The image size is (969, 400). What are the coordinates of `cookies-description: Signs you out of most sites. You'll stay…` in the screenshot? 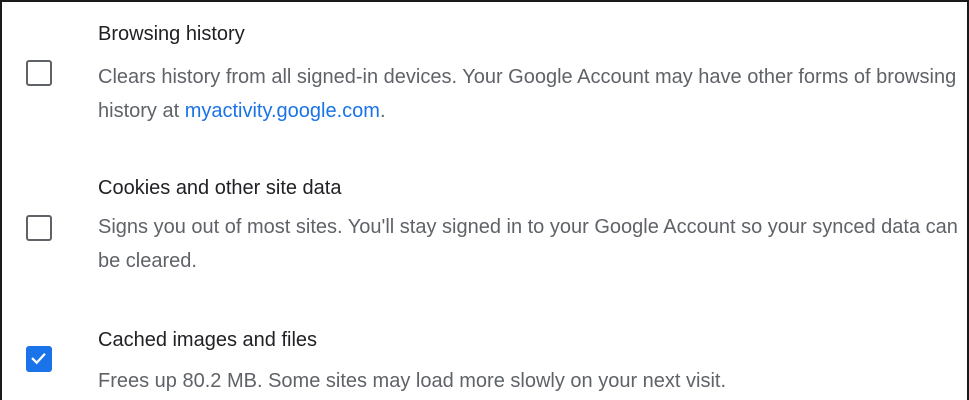 It's located at (528, 244).